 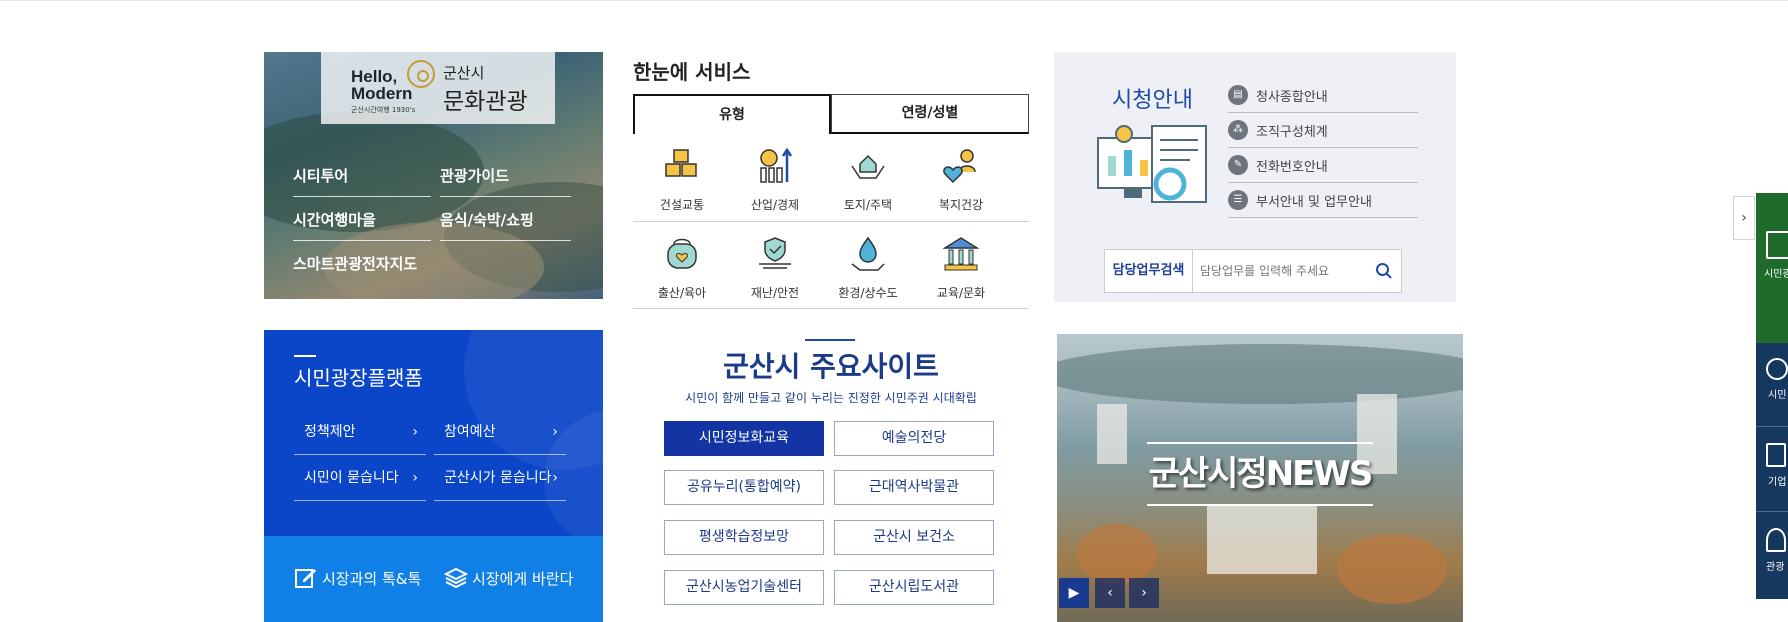 What do you see at coordinates (1777, 369) in the screenshot?
I see `person-icon` at bounding box center [1777, 369].